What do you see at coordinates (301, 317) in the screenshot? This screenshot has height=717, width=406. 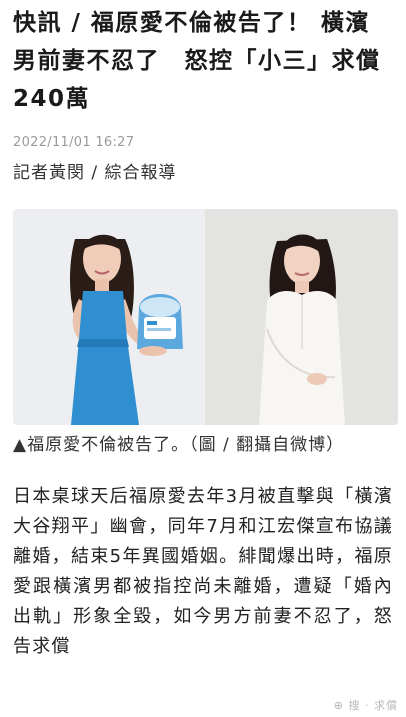 I see `photo-right-woman-white-blouse` at bounding box center [301, 317].